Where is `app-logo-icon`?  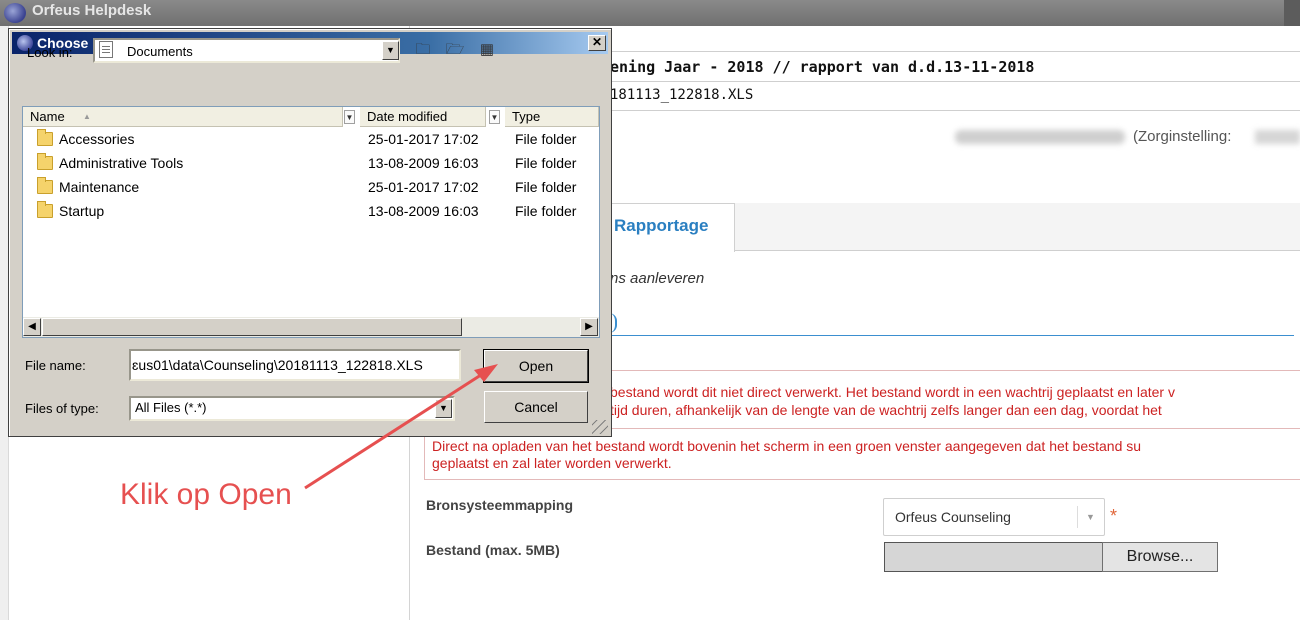
app-logo-icon is located at coordinates (15, 13).